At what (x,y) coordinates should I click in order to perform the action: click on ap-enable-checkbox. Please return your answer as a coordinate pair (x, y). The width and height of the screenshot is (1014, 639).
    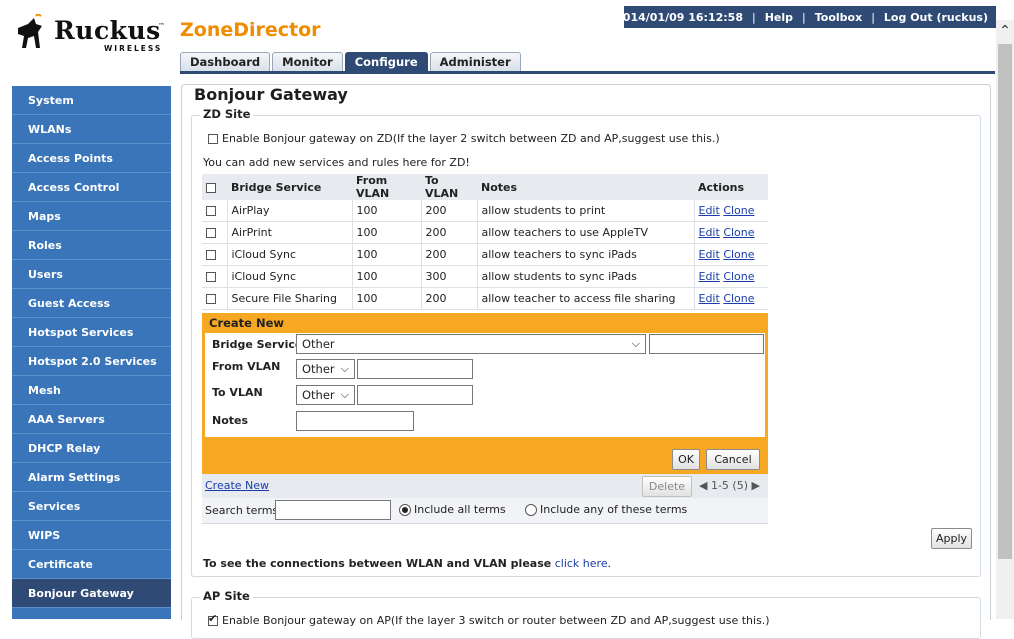
    Looking at the image, I should click on (213, 619).